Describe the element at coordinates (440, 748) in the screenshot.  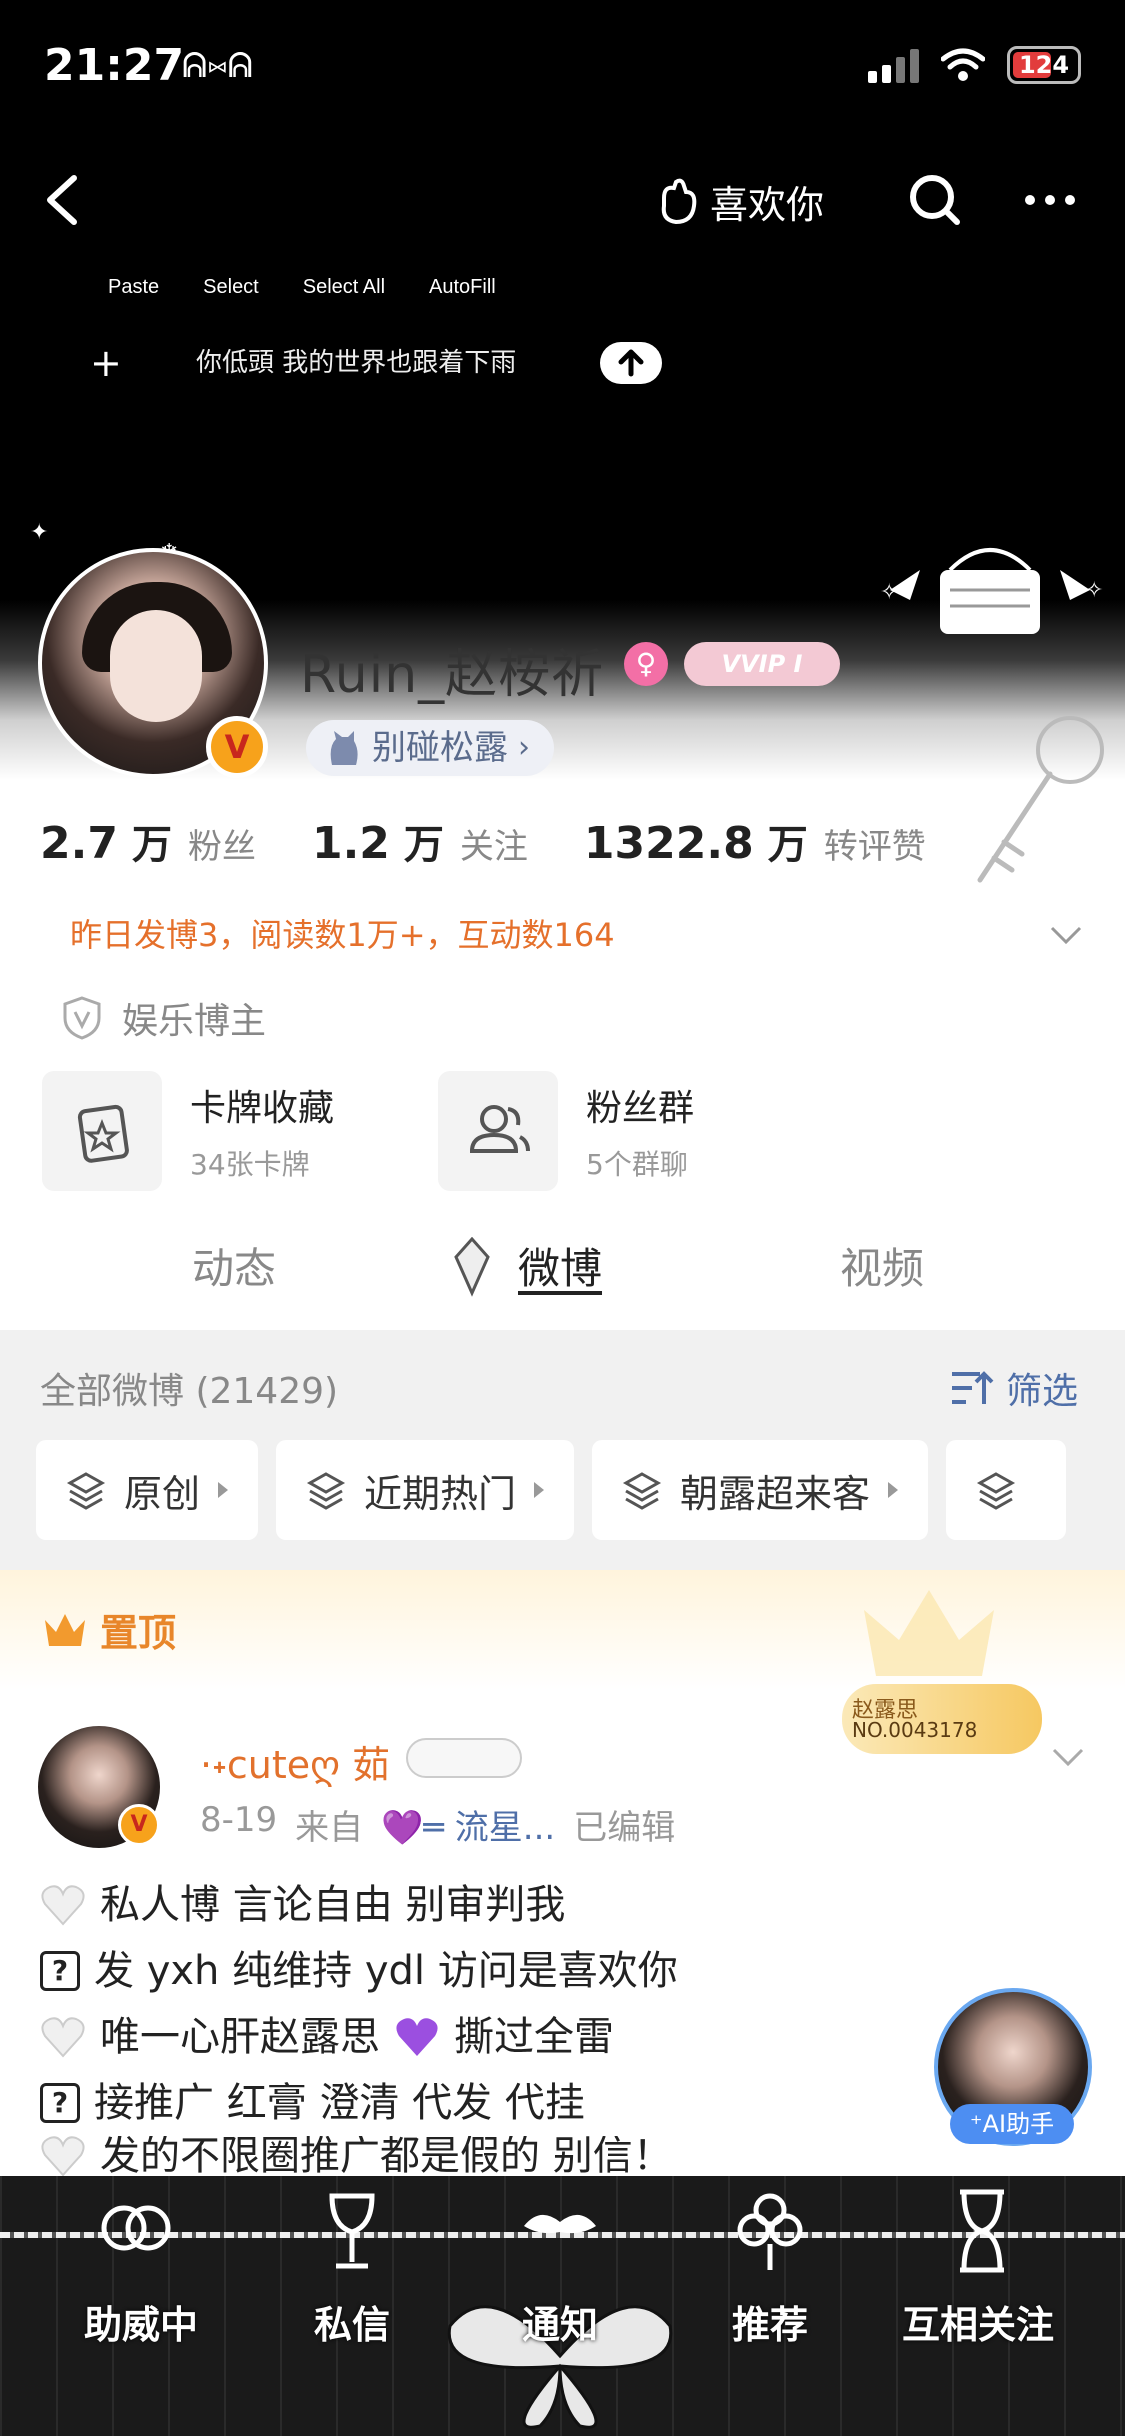
I see `profile-tag-label: 别碰松露` at that location.